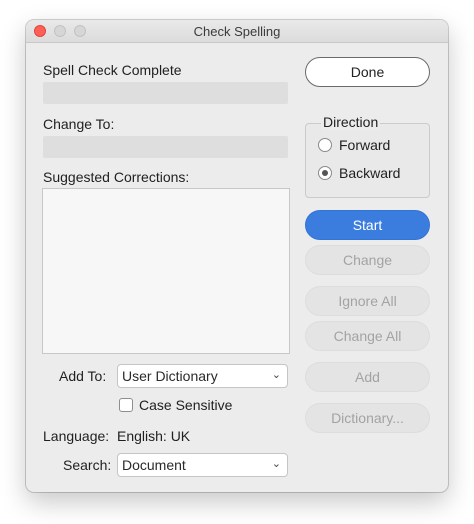  I want to click on status-label: Spell Check Complete, so click(112, 70).